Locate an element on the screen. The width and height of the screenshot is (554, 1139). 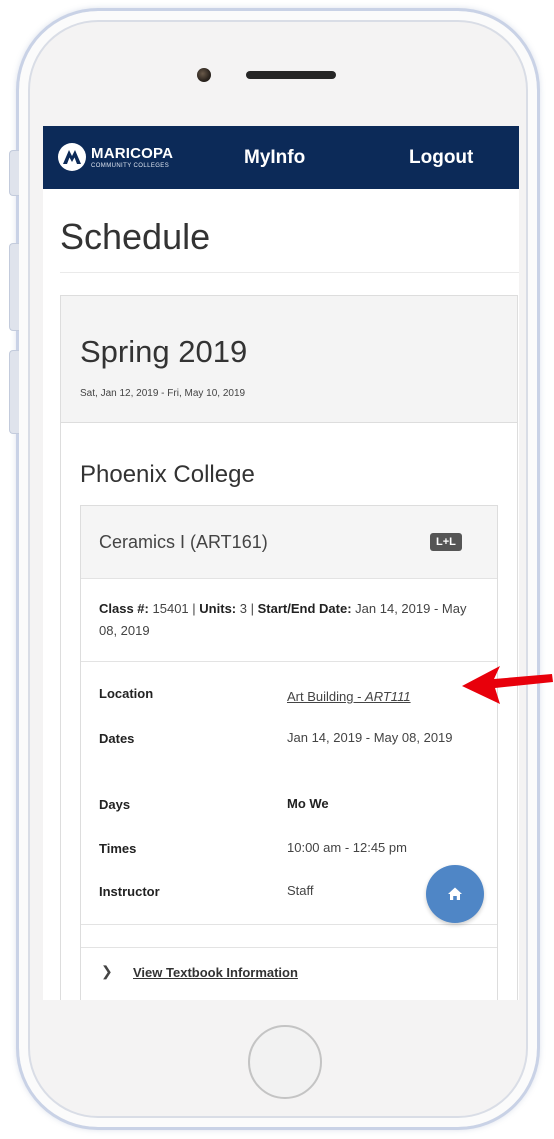
brand-subtitle: COMMUNITY COLLEGES is located at coordinates (130, 165).